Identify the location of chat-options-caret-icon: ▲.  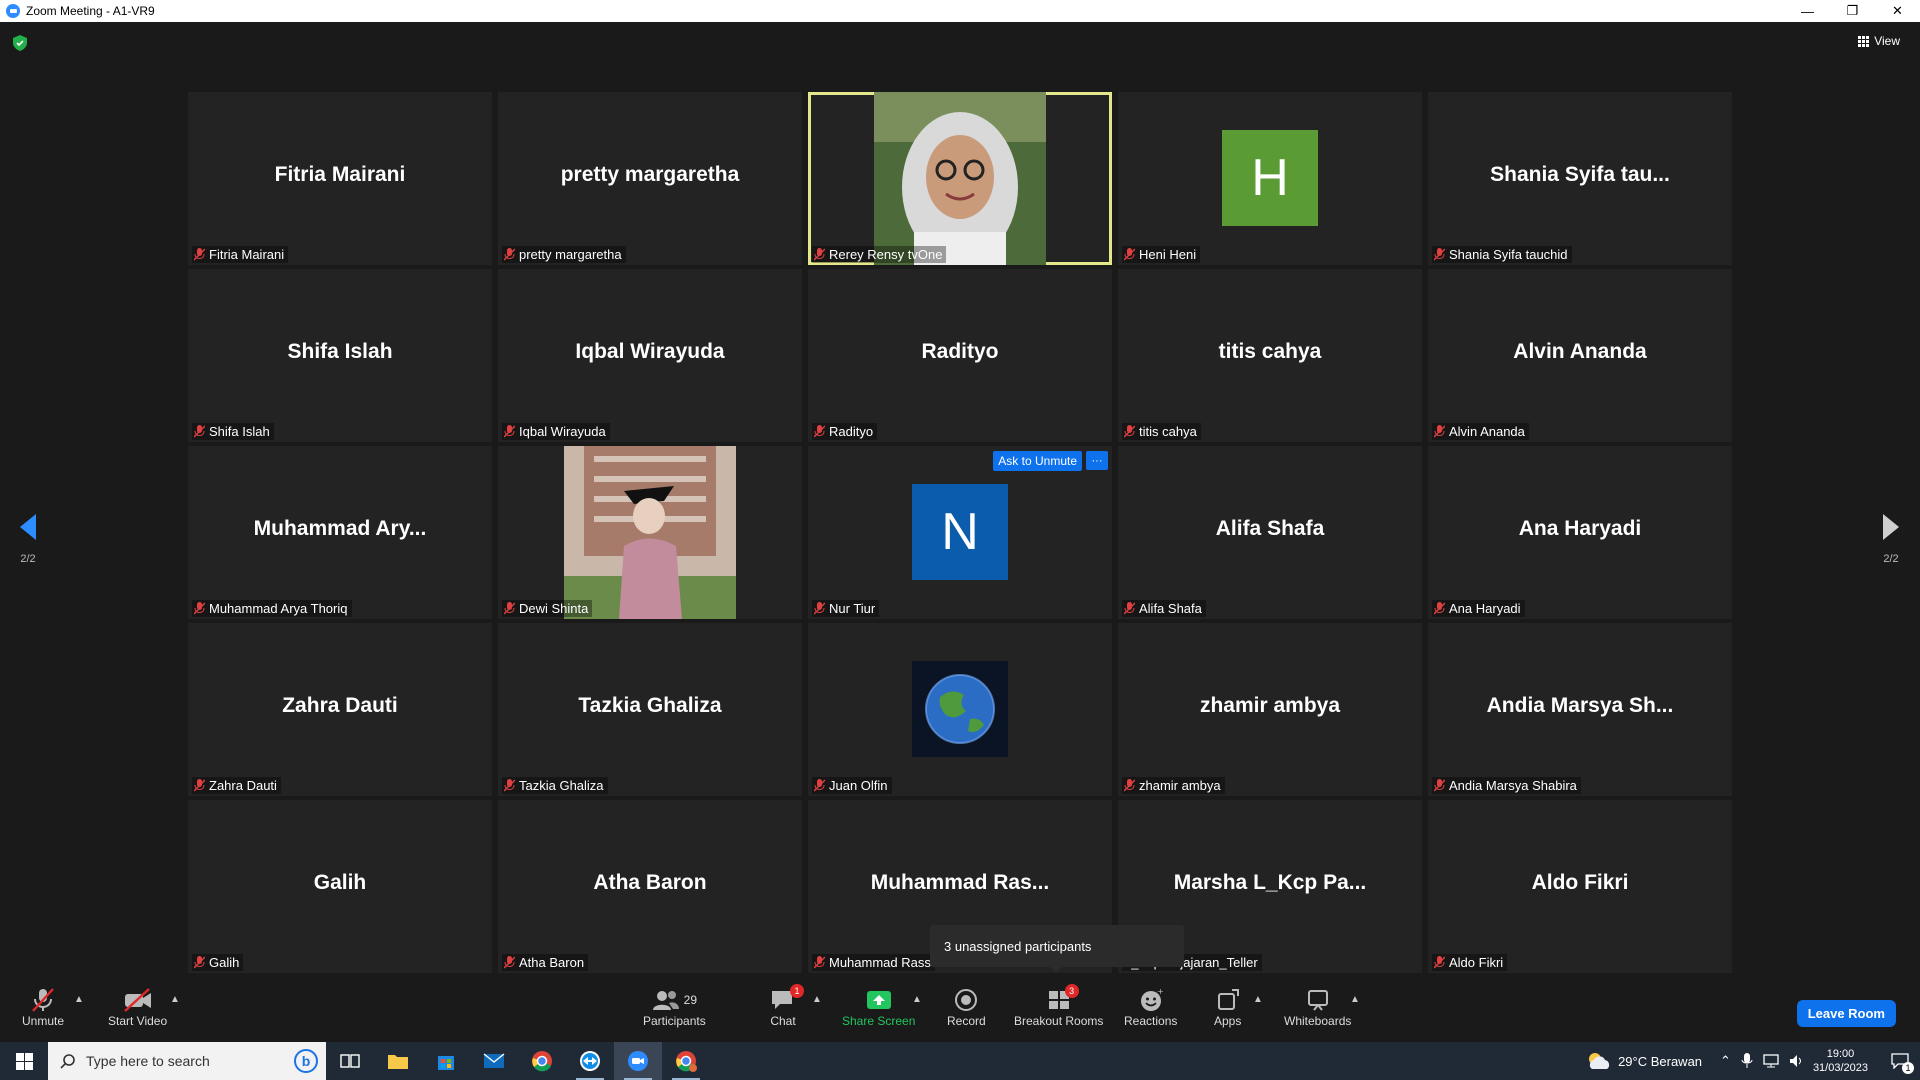
(817, 999).